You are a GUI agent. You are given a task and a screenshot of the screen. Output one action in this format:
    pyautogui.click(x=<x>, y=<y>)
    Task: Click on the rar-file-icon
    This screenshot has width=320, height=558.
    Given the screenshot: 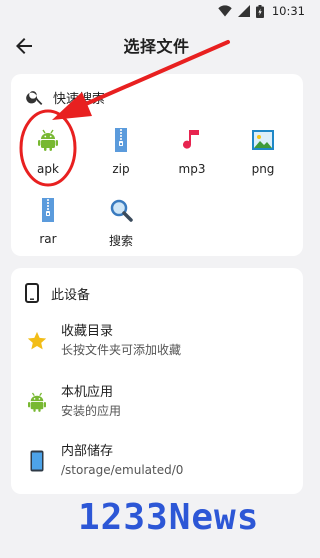 What is the action you would take?
    pyautogui.click(x=48, y=210)
    